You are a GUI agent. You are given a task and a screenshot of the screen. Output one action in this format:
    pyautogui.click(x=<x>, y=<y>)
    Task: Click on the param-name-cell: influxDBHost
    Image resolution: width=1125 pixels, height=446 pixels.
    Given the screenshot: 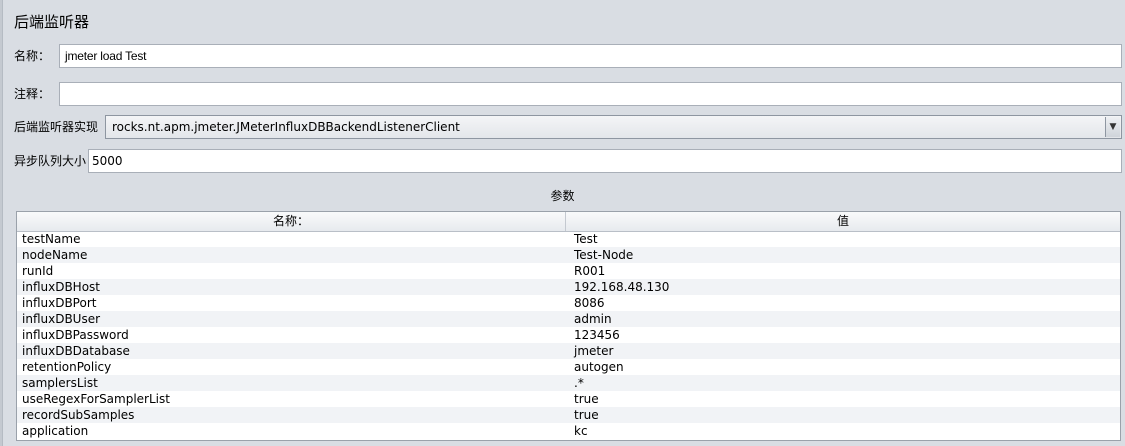 What is the action you would take?
    pyautogui.click(x=61, y=287)
    